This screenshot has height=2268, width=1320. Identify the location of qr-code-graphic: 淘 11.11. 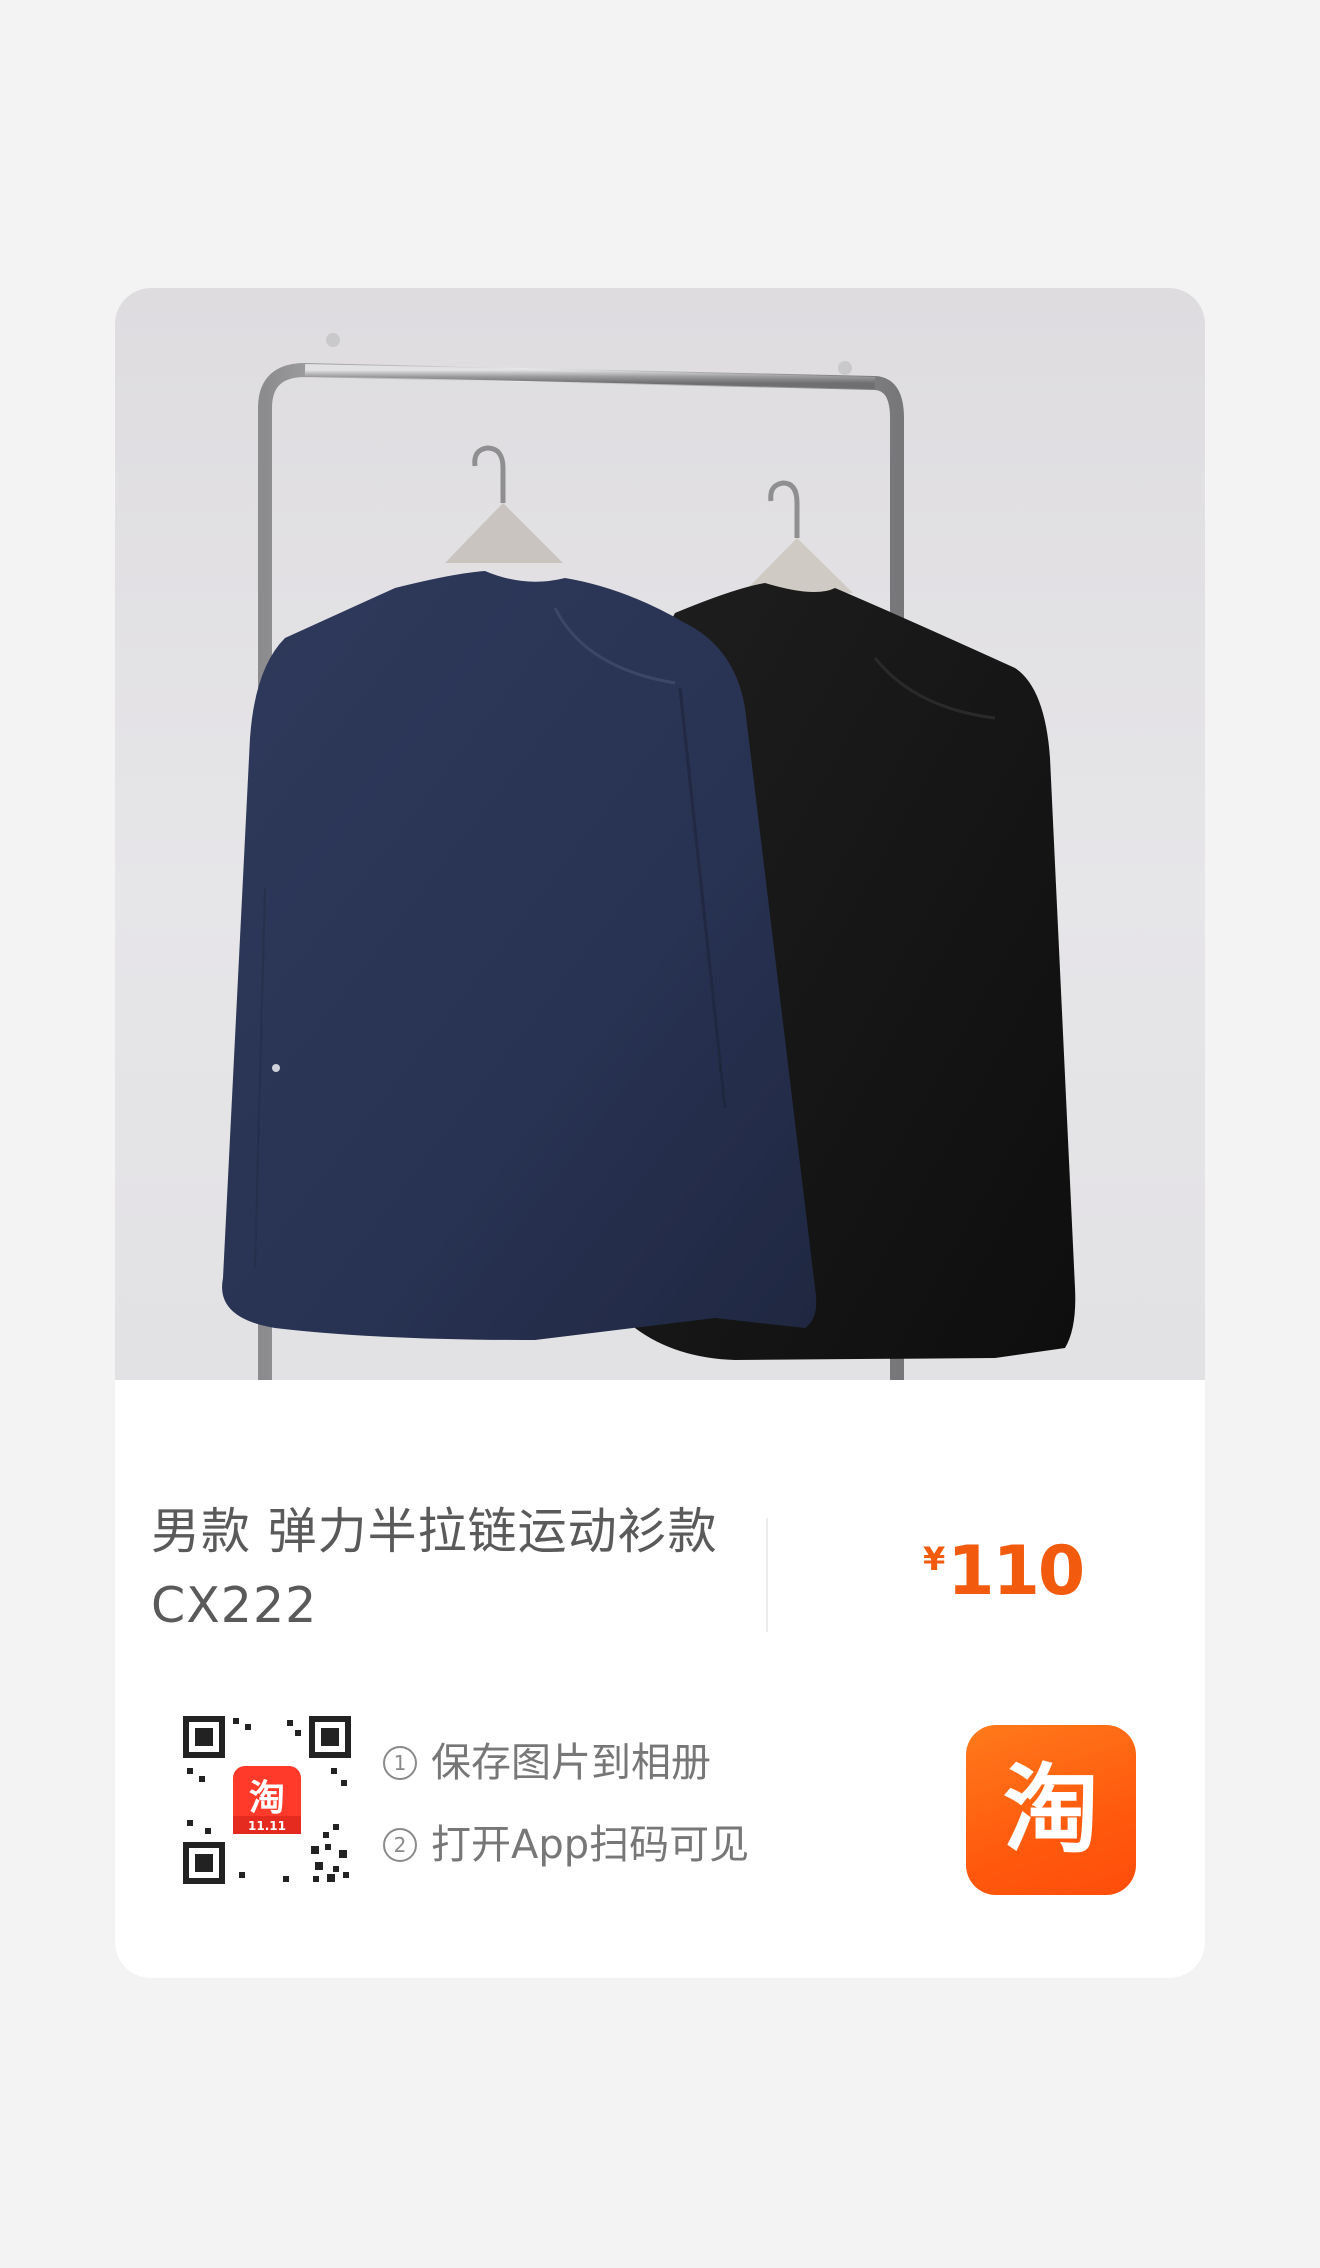
(267, 1800).